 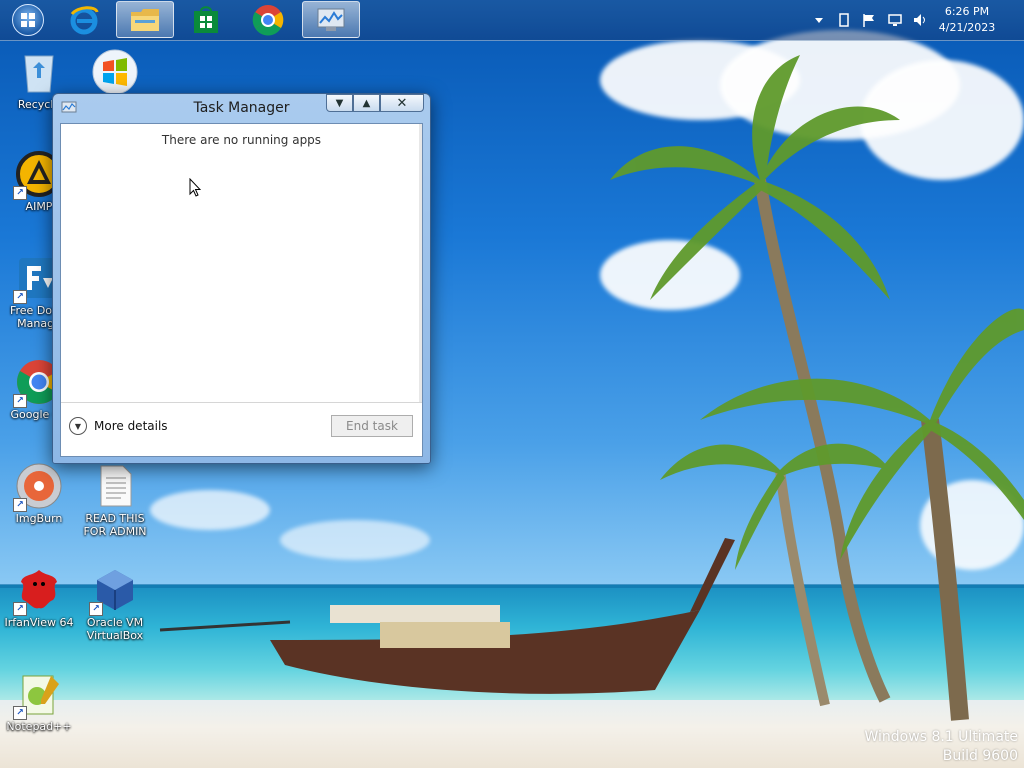 What do you see at coordinates (39, 622) in the screenshot?
I see `desktop-icon-label: IrfanView 64` at bounding box center [39, 622].